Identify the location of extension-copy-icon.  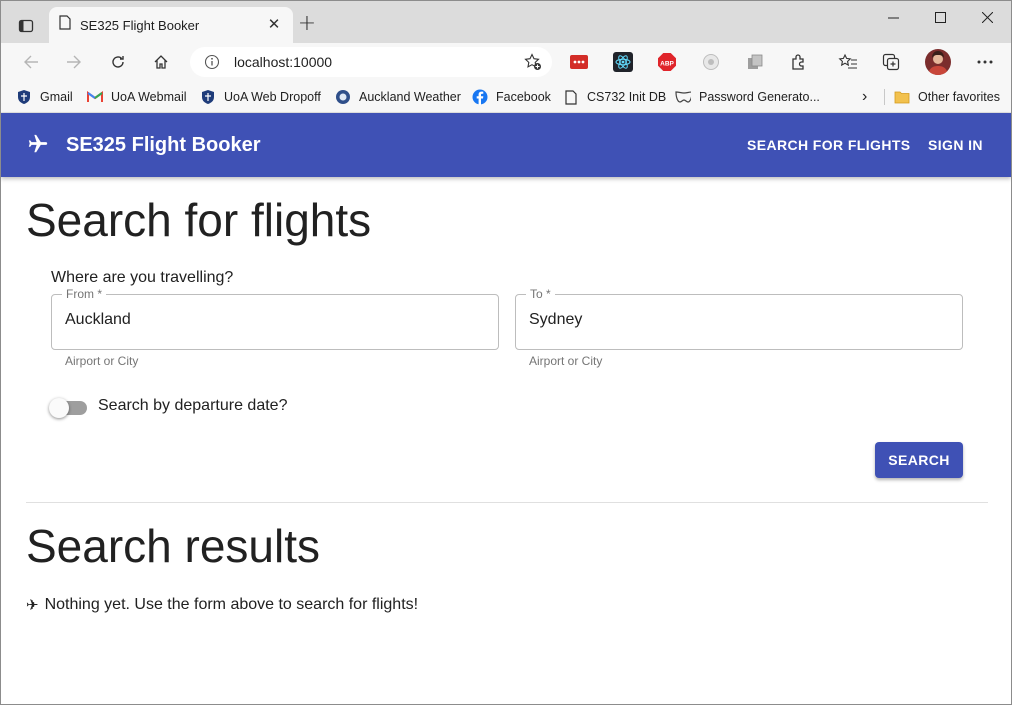
(755, 62).